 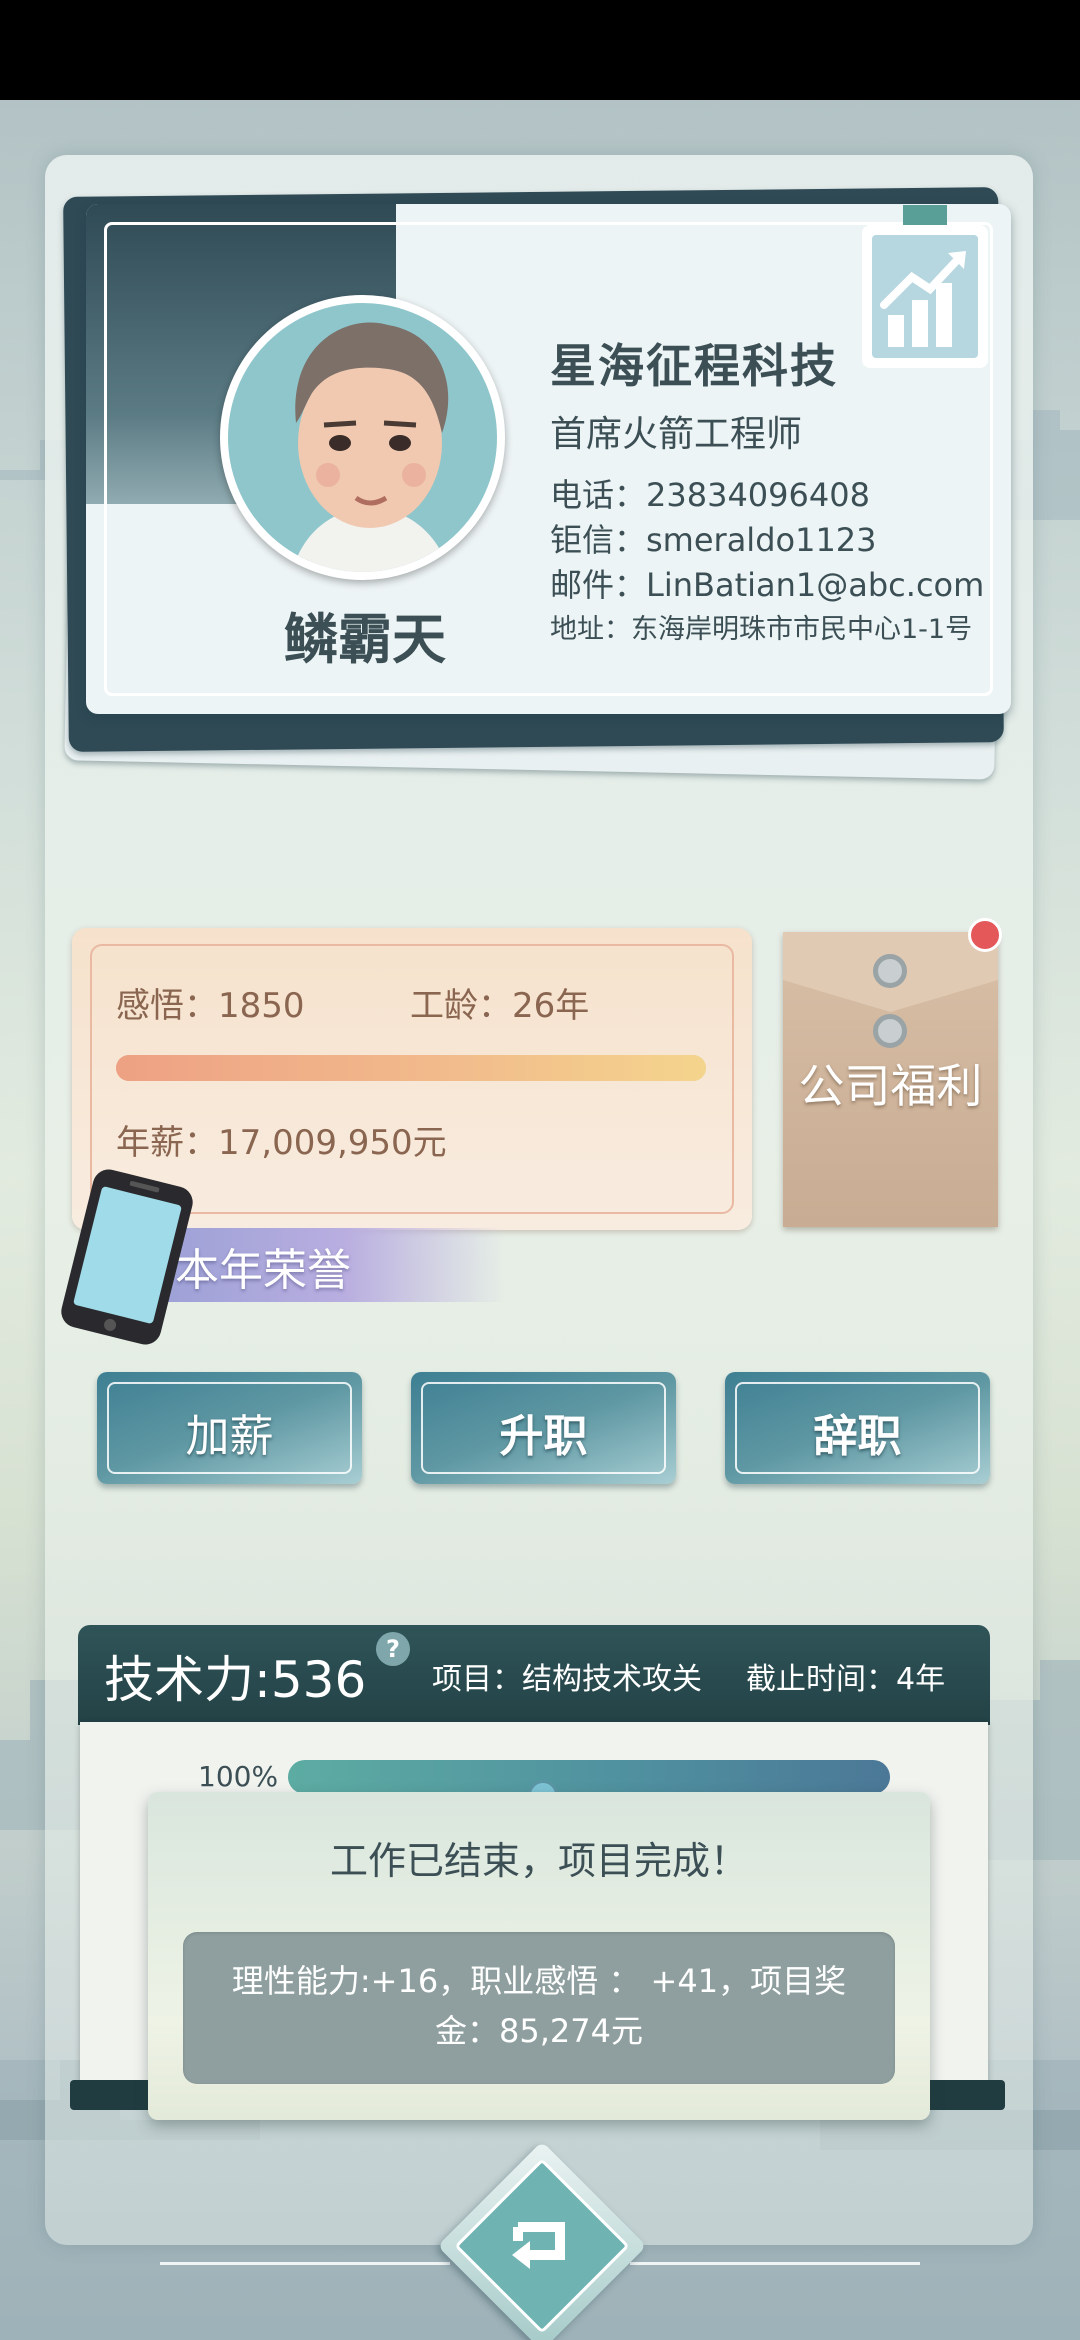 What do you see at coordinates (925, 286) in the screenshot?
I see `growth-chart-icon` at bounding box center [925, 286].